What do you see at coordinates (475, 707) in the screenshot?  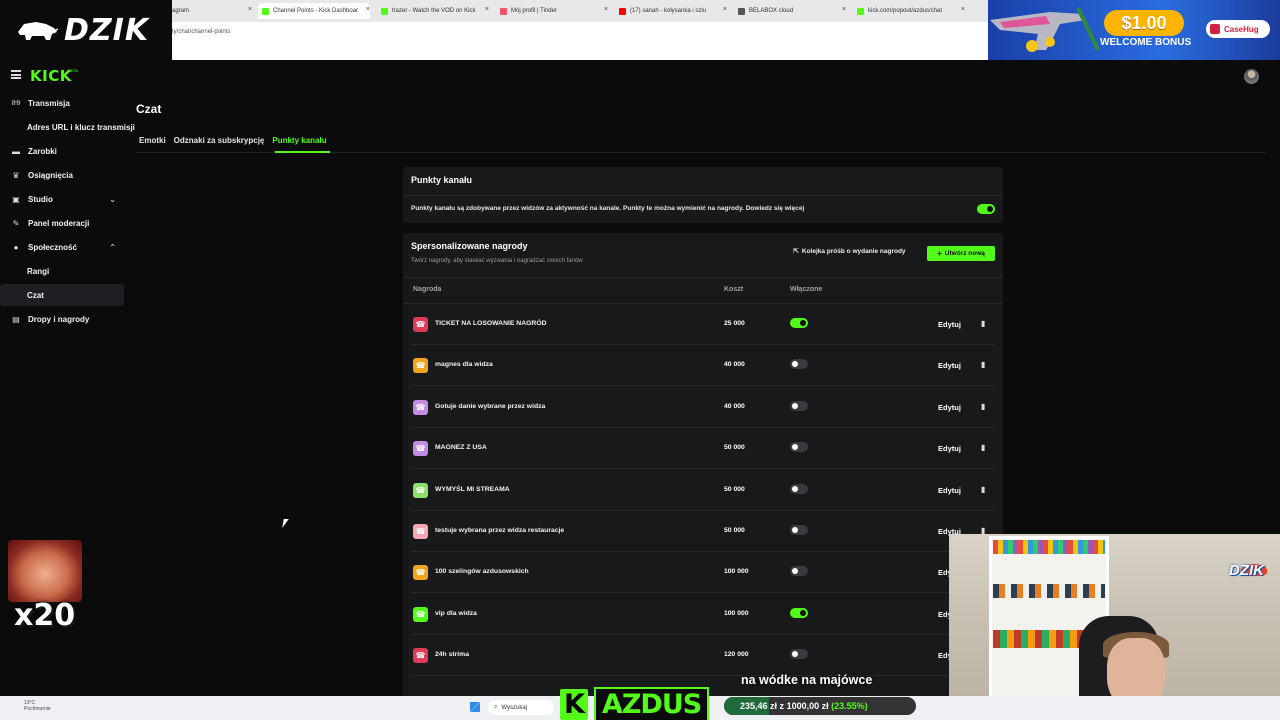 I see `windows-start-icon` at bounding box center [475, 707].